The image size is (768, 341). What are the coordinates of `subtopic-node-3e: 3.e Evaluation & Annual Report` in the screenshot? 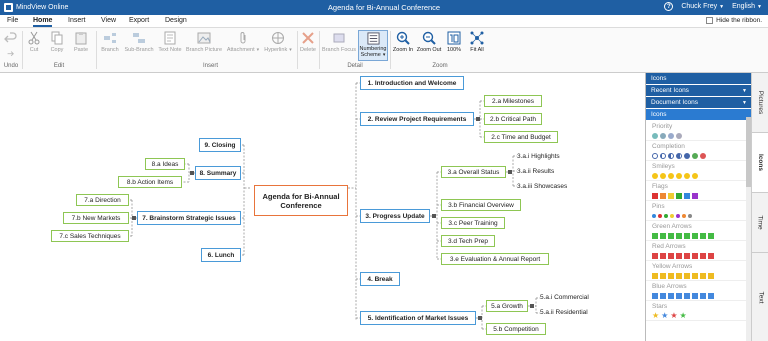 It's located at (495, 259).